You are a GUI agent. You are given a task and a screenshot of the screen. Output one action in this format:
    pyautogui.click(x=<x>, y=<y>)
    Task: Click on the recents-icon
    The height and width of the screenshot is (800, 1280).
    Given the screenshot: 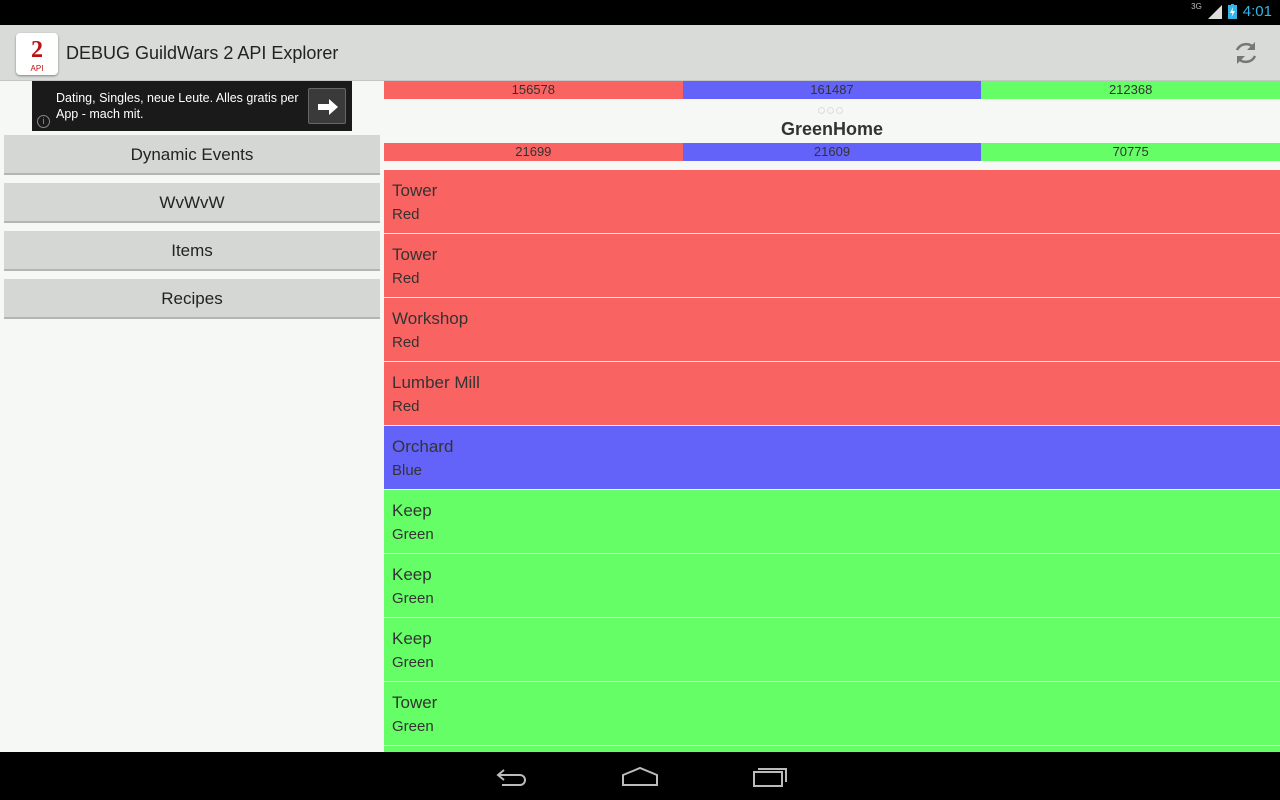 What is the action you would take?
    pyautogui.click(x=770, y=776)
    